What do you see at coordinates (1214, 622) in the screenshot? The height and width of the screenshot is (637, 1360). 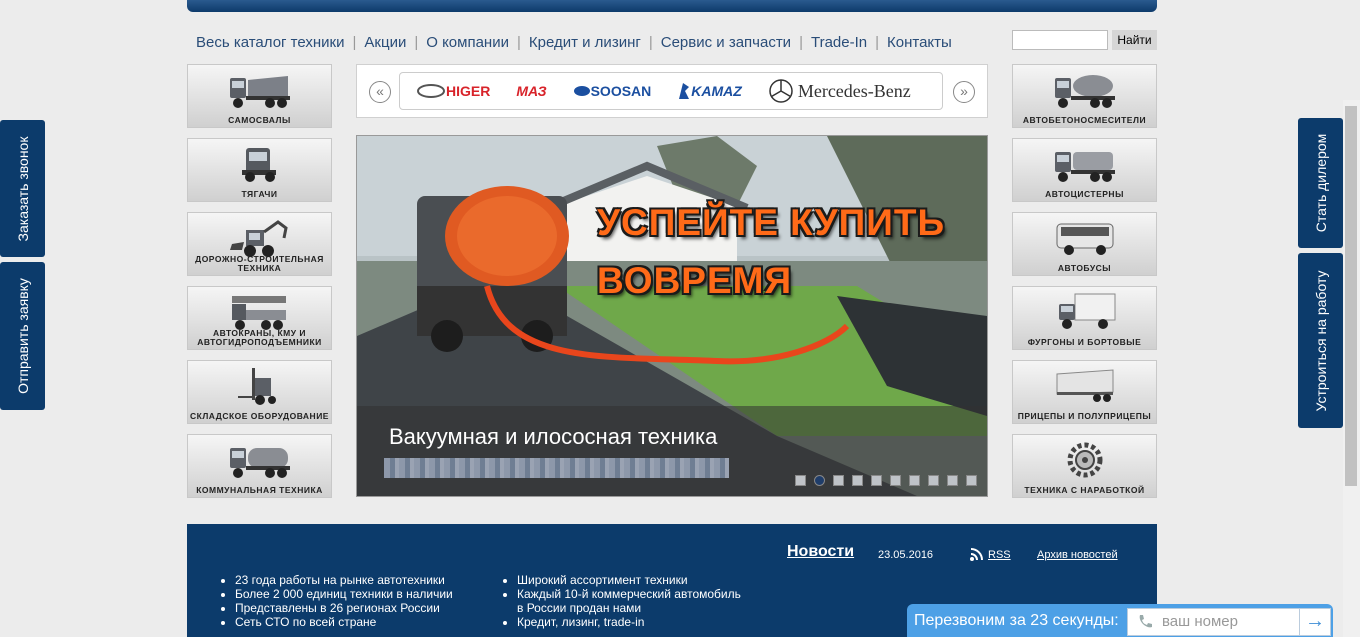 I see `phone-input: ваш номер` at bounding box center [1214, 622].